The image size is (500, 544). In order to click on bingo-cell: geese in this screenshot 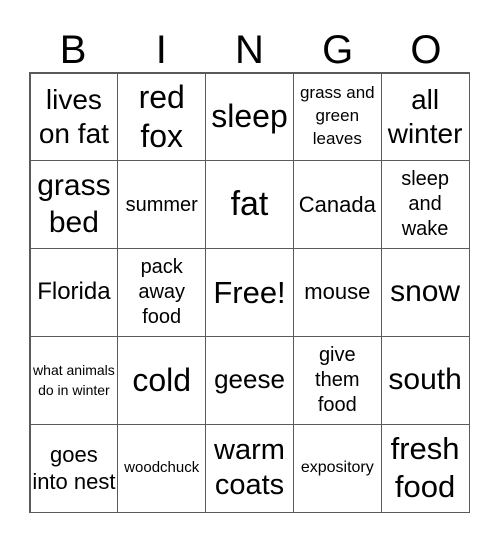, I will do `click(249, 380)`.